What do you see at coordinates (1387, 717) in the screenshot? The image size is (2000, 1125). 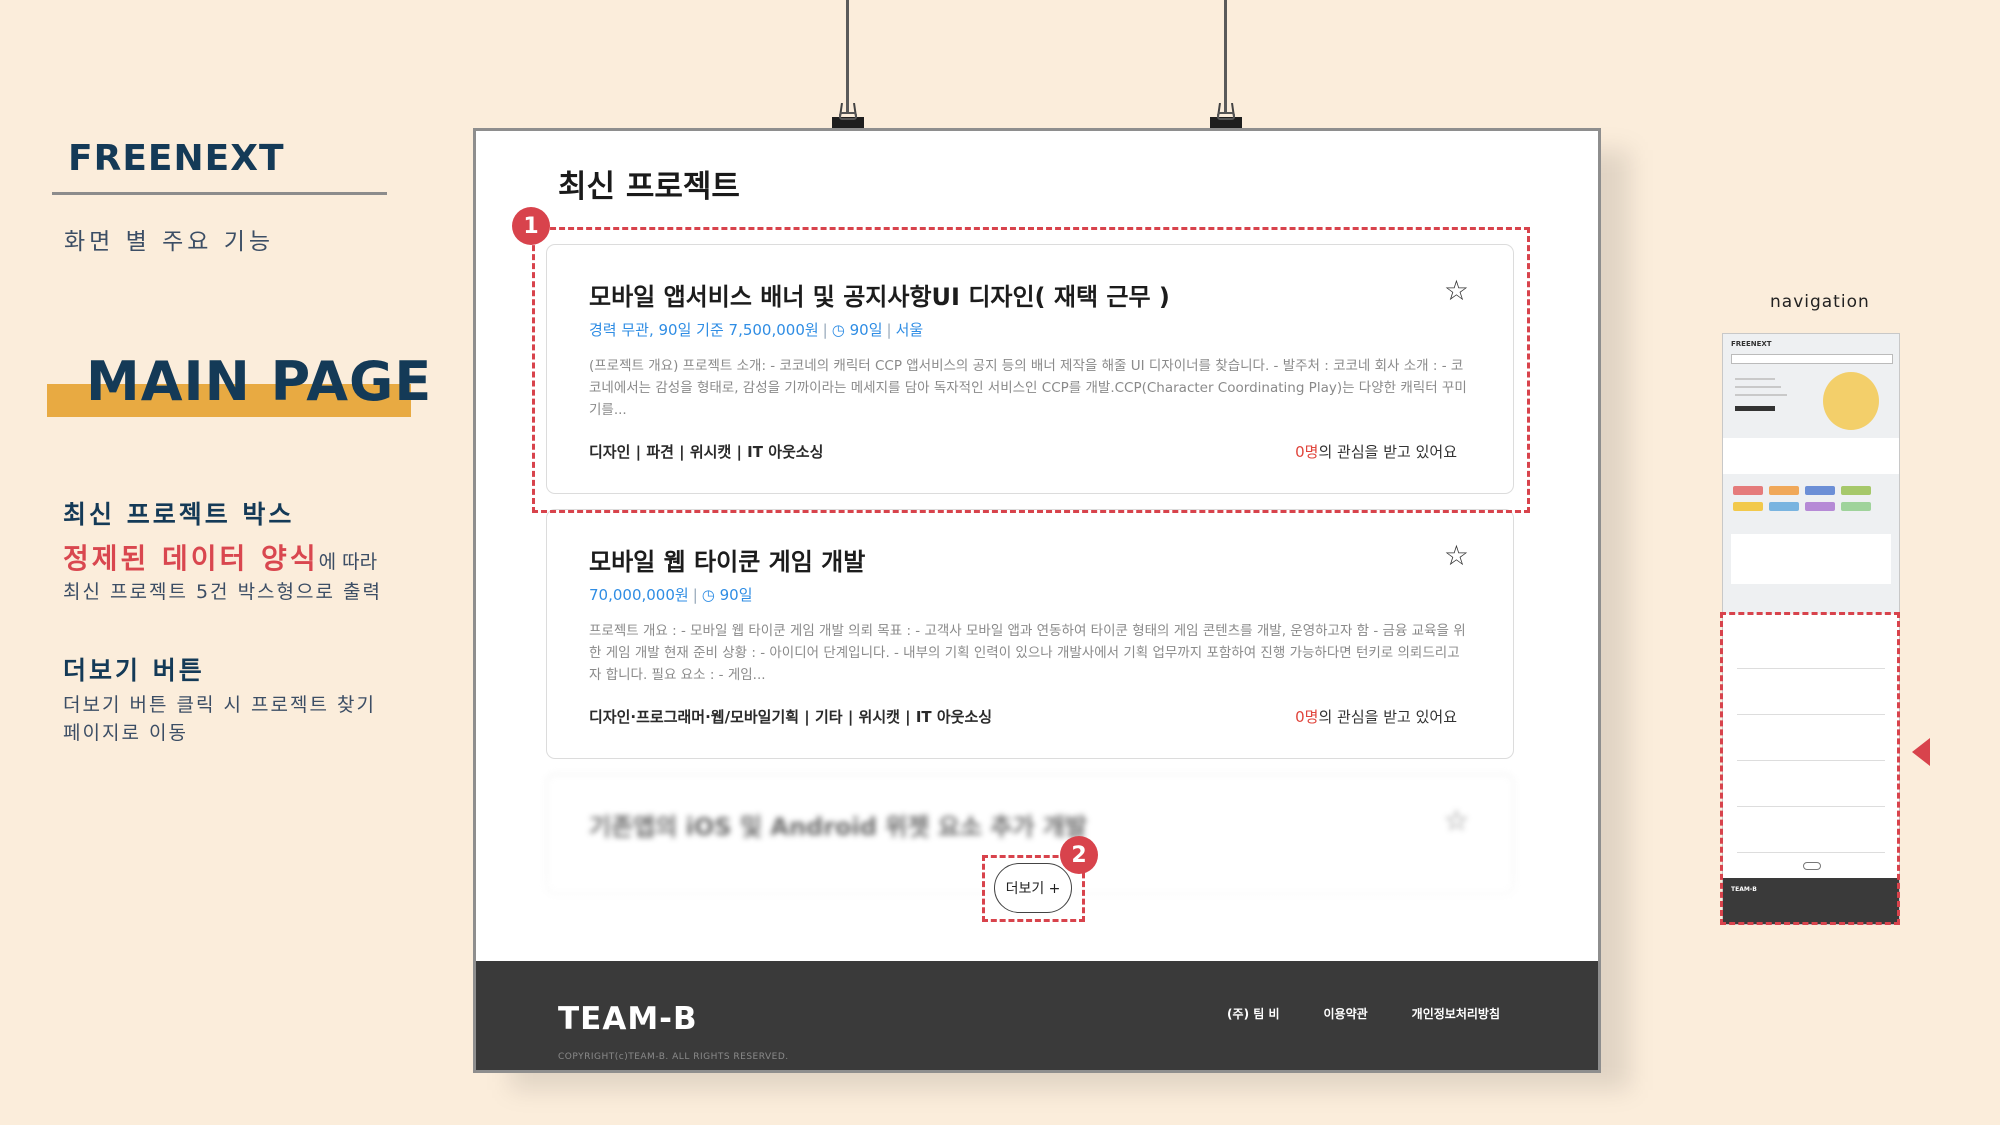 I see `interest-text: 의 관심을 받고 있어요` at bounding box center [1387, 717].